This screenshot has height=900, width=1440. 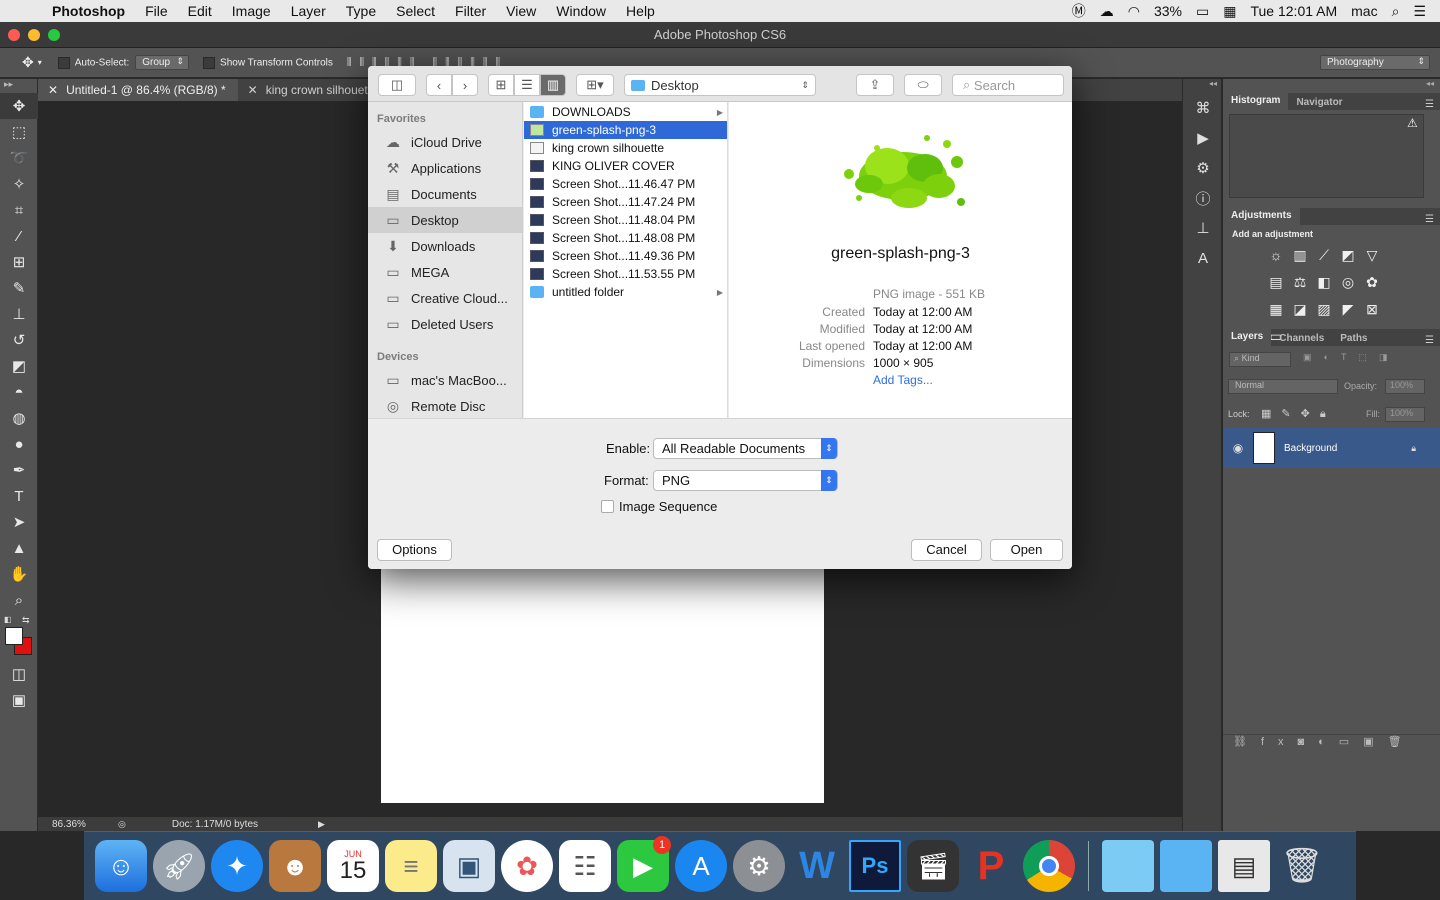 What do you see at coordinates (1203, 168) in the screenshot?
I see `properties-panel-icon: ⚙` at bounding box center [1203, 168].